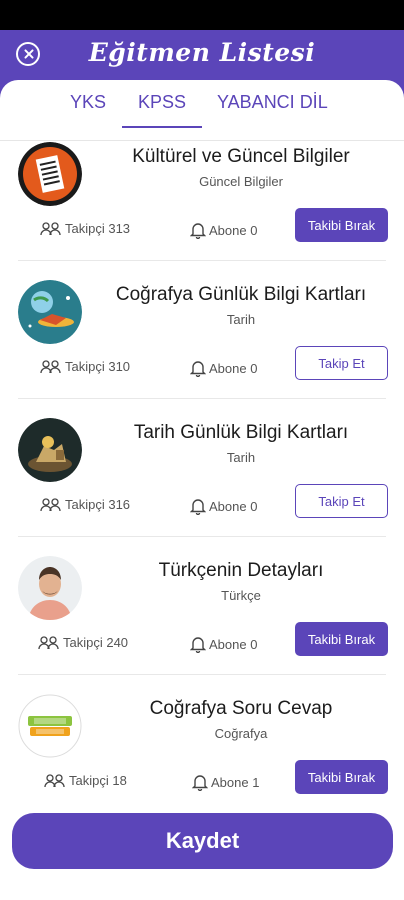  I want to click on followers-count: Takipçi 316, so click(85, 504).